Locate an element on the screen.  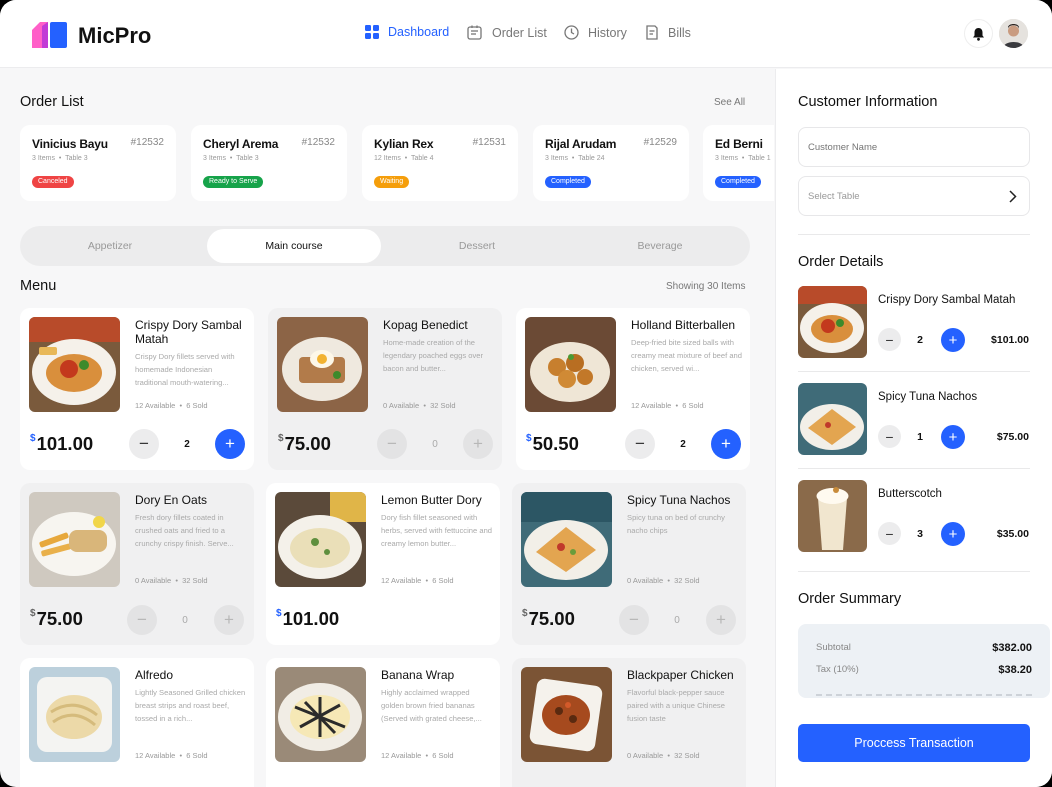
tab-dessert: Dessert is located at coordinates (477, 246).